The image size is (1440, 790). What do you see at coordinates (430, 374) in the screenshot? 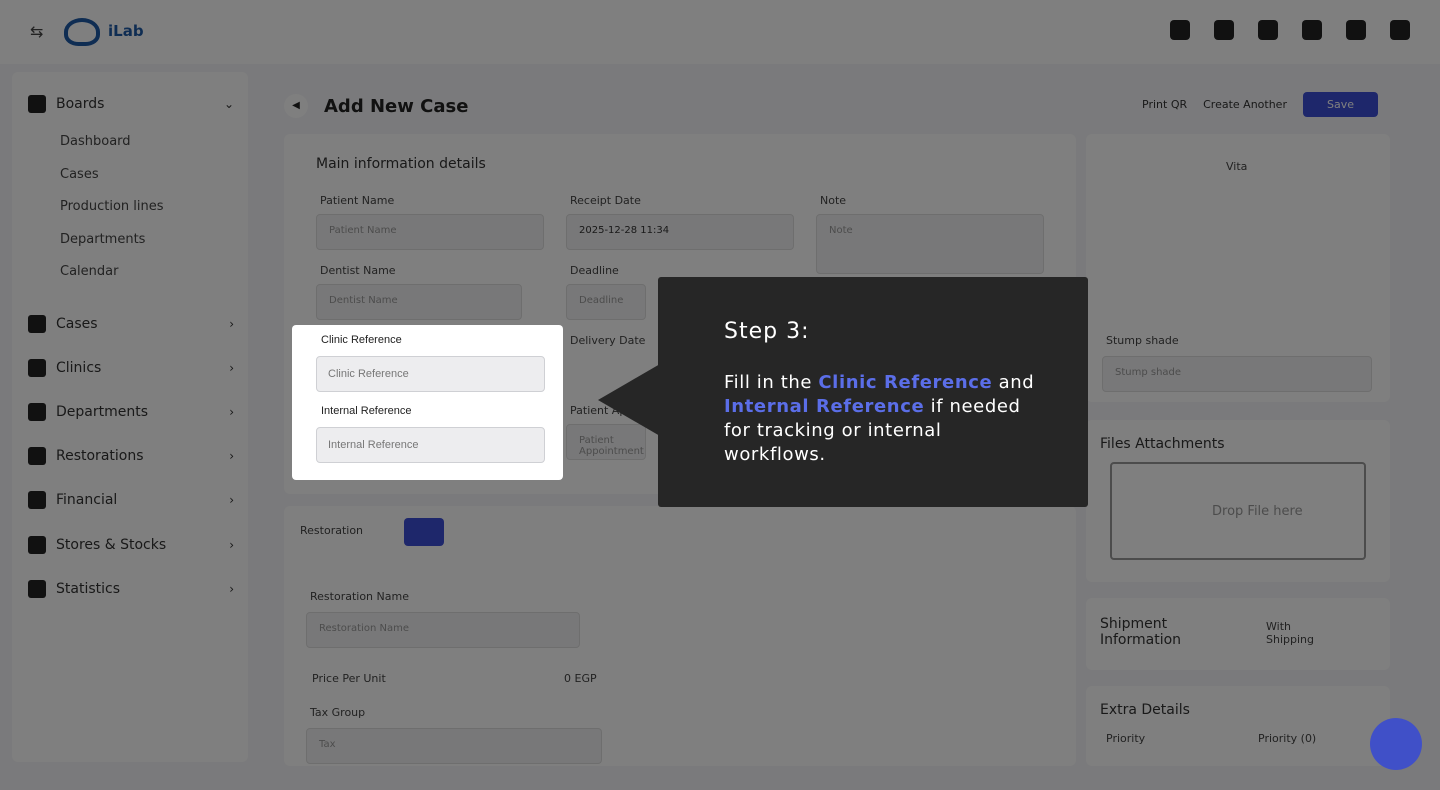
I see `clinic-reference-input: Clinic Reference` at bounding box center [430, 374].